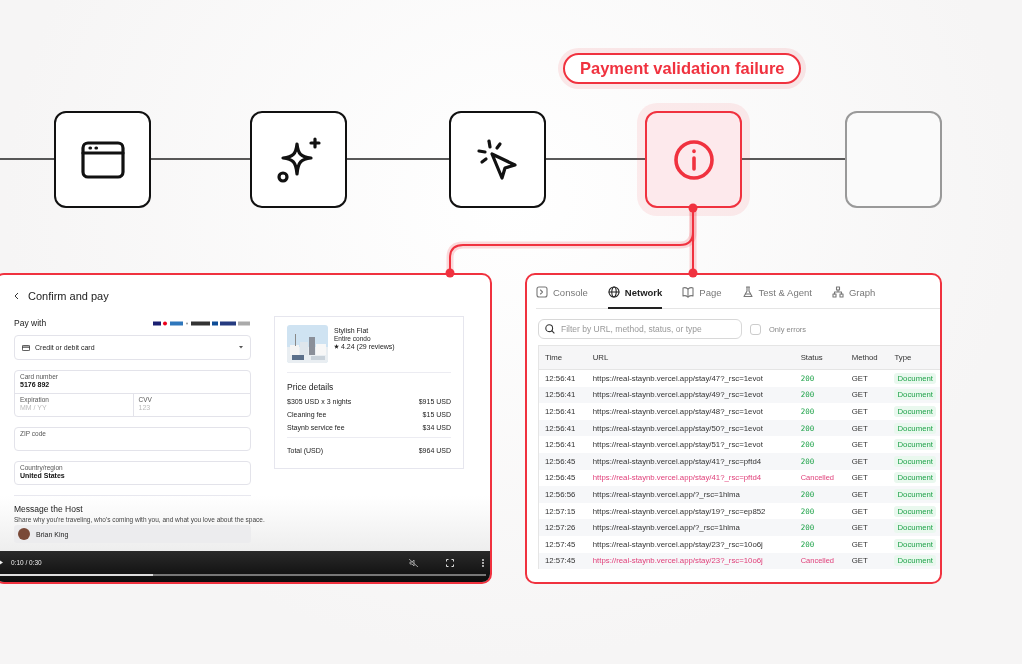 Image resolution: width=1022 pixels, height=664 pixels. I want to click on panel-tab: Test & Agent, so click(776, 292).